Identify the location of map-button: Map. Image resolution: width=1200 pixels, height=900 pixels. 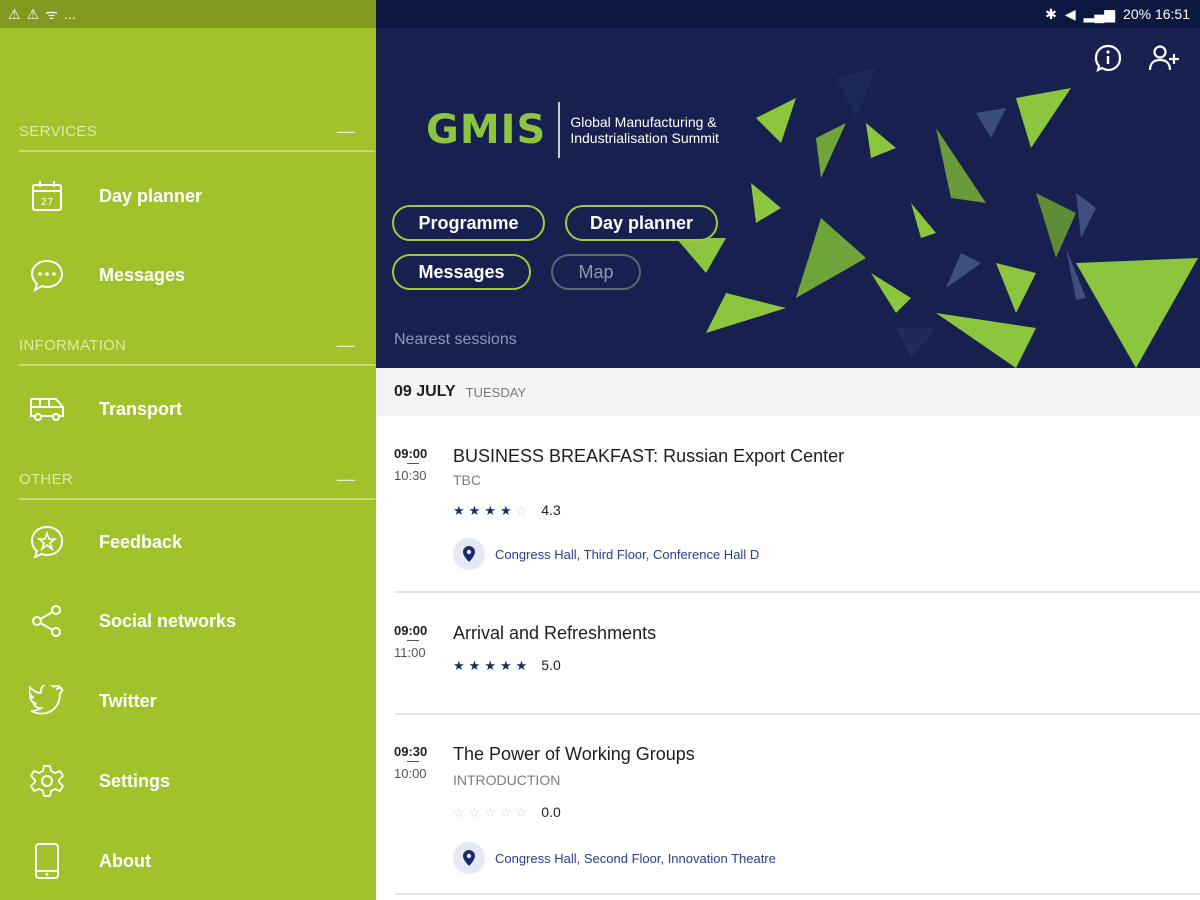
(596, 272).